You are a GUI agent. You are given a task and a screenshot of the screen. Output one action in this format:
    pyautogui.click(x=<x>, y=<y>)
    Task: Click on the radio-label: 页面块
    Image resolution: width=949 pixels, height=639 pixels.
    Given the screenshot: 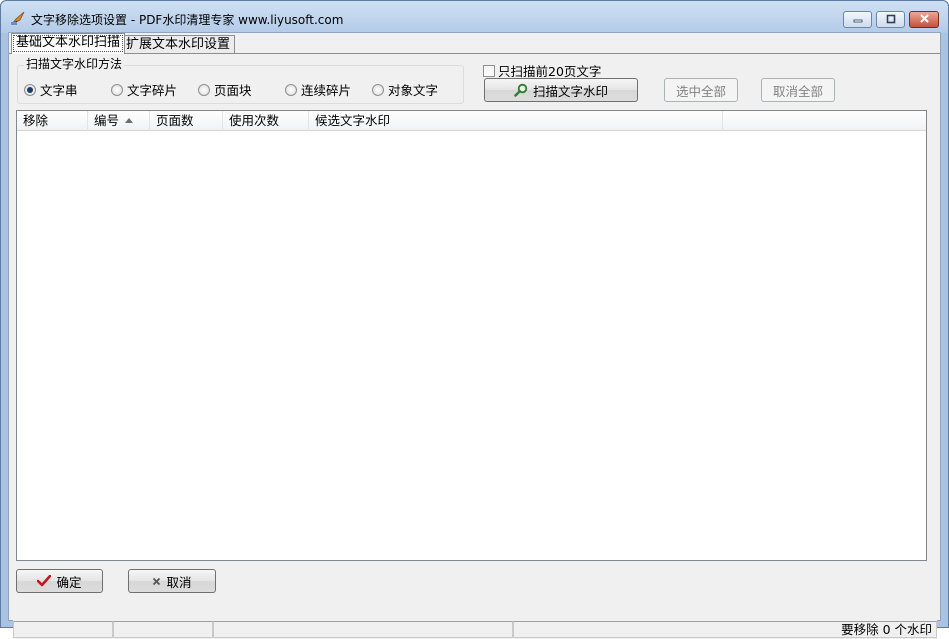 What is the action you would take?
    pyautogui.click(x=233, y=89)
    